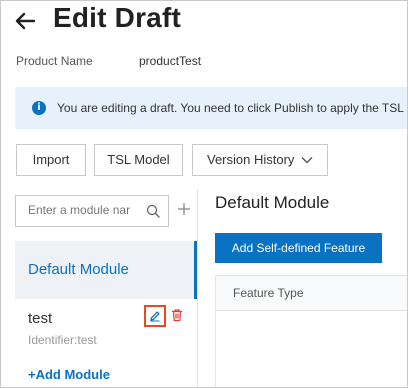 Image resolution: width=408 pixels, height=388 pixels. Describe the element at coordinates (268, 293) in the screenshot. I see `column-header-feature-type: Feature Type` at that location.